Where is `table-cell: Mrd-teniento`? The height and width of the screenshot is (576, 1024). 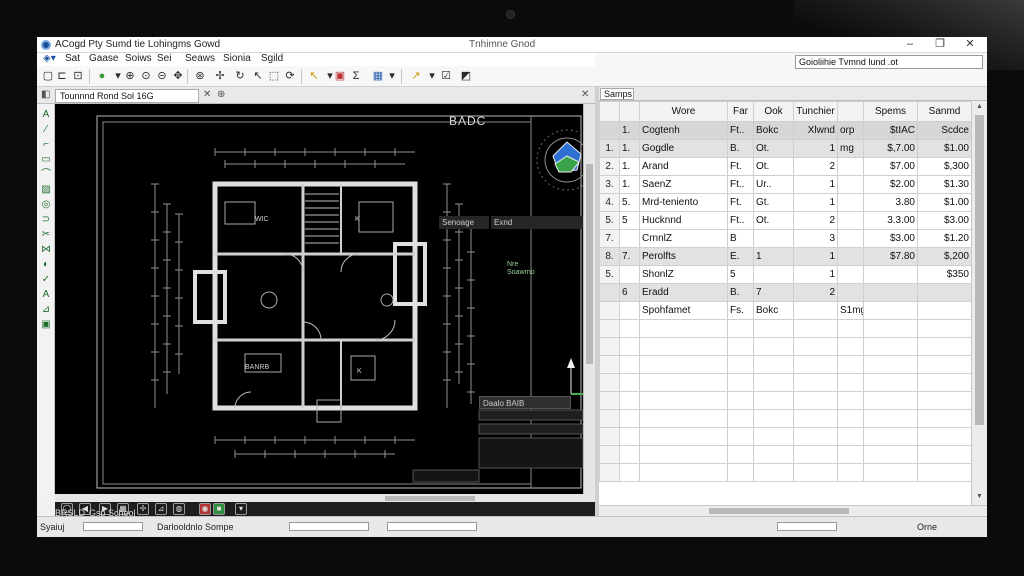 table-cell: Mrd-teniento is located at coordinates (683, 202).